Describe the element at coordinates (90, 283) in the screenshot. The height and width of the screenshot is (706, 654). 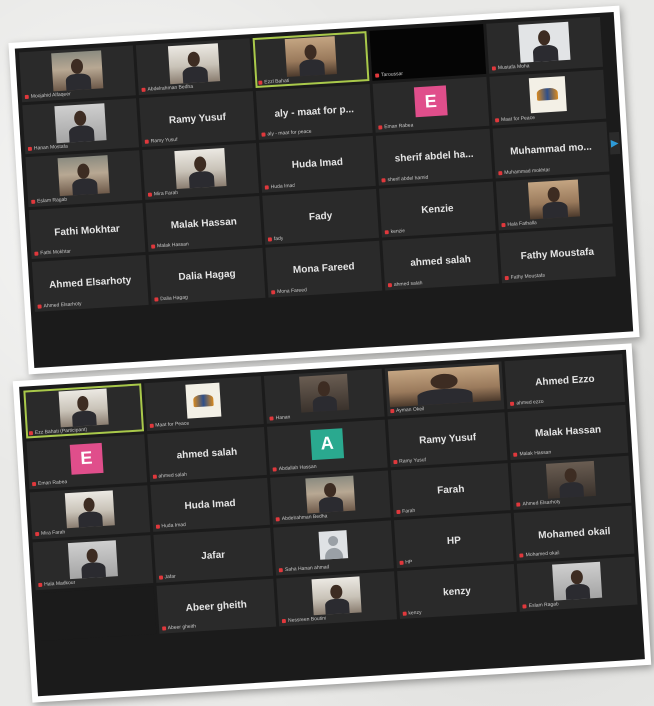
I see `participant-tile: Ahmed Elsarhoty Ahmed Elsarhoty` at that location.